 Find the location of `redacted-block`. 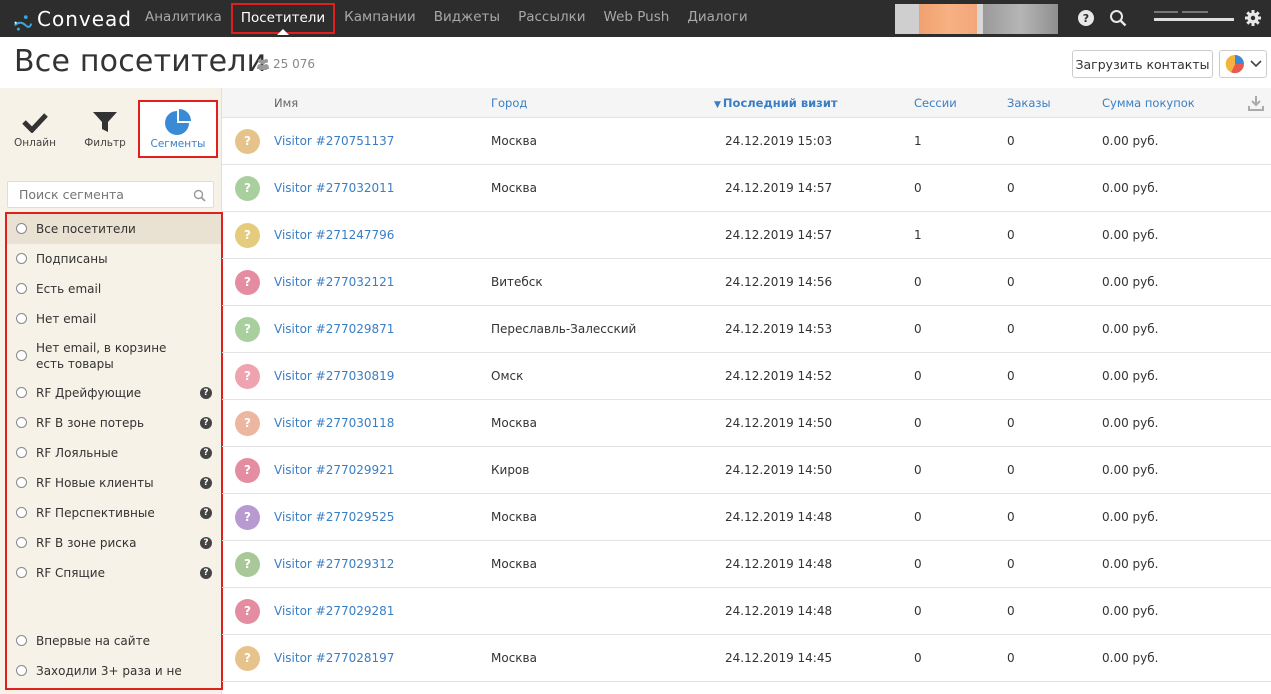

redacted-block is located at coordinates (907, 19).